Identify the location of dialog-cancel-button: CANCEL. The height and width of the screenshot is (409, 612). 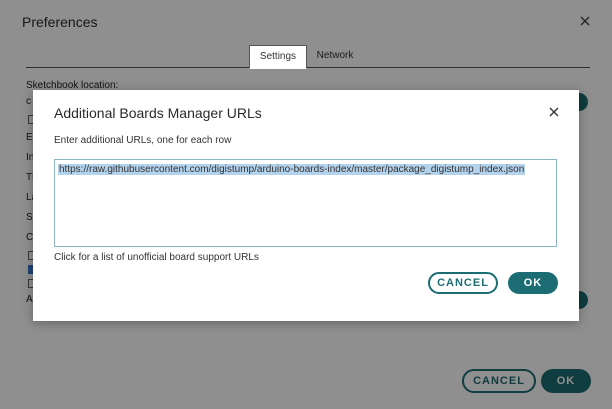
(463, 283).